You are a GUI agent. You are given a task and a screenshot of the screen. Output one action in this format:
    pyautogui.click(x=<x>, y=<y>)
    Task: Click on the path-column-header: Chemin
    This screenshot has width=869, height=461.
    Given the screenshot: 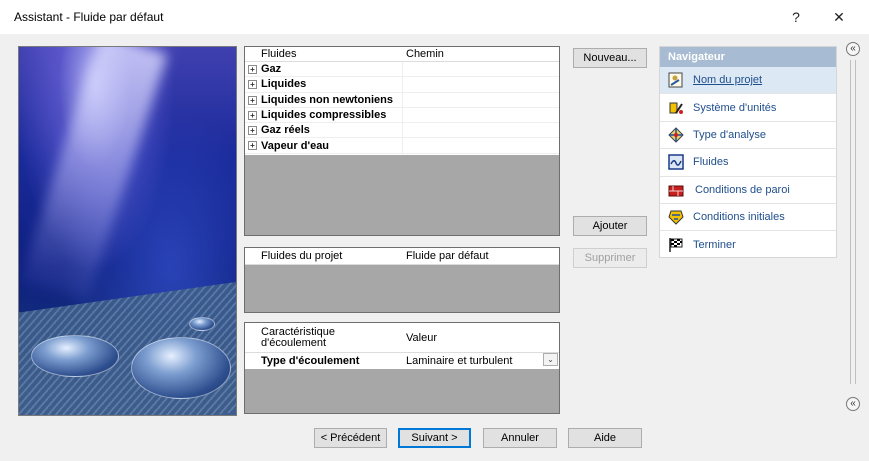 What is the action you would take?
    pyautogui.click(x=423, y=54)
    